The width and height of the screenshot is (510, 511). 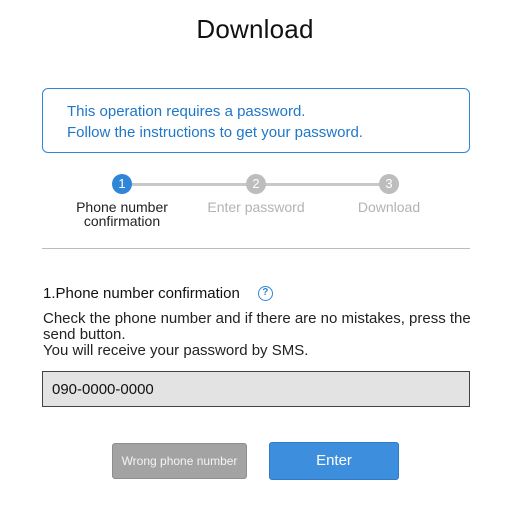 I want to click on step-1-indicator: 1, so click(x=122, y=184).